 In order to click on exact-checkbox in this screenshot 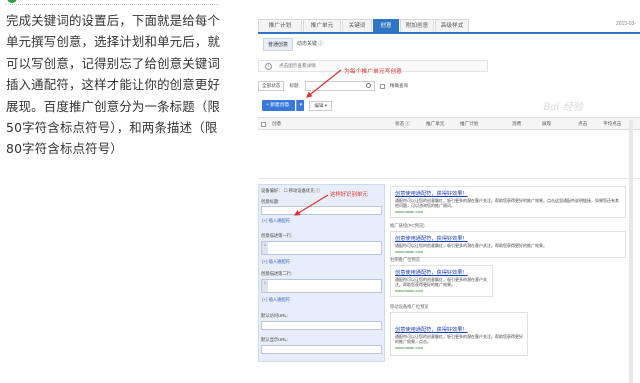, I will do `click(382, 86)`.